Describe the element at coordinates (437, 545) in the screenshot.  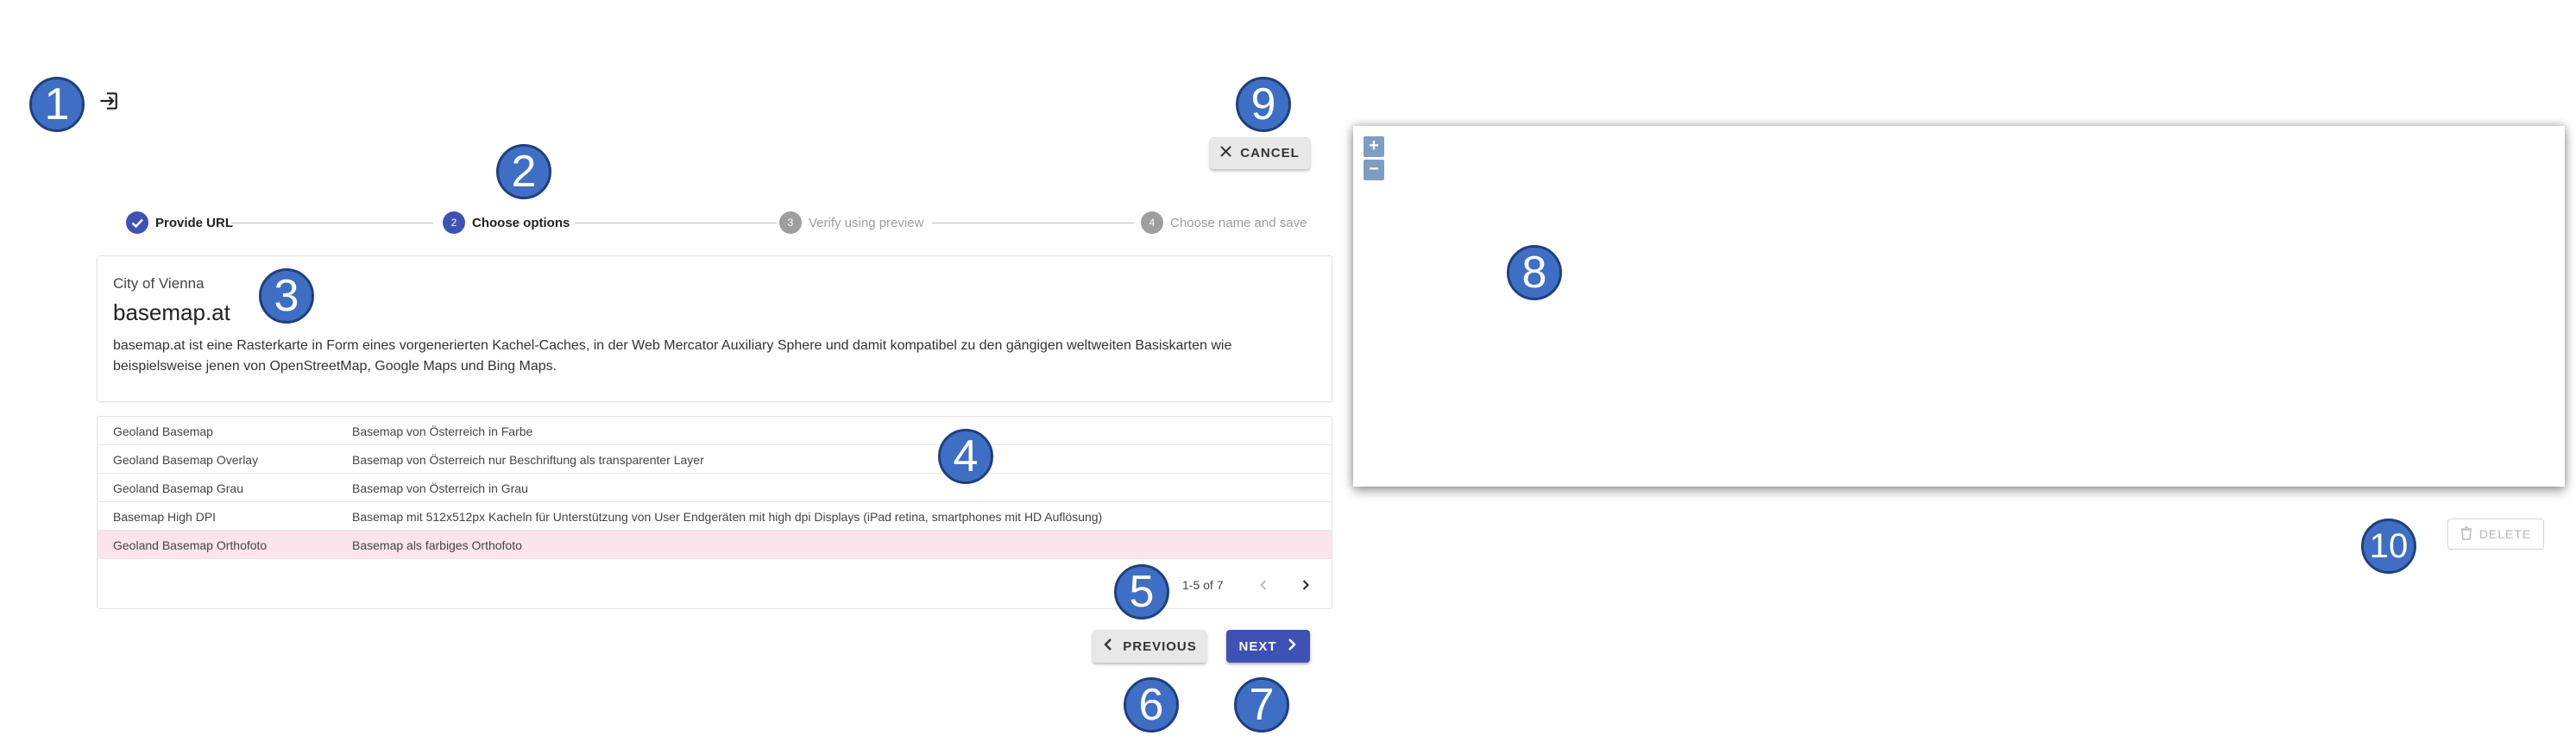
I see `layer-description: Basemap als farbiges Orthofoto` at that location.